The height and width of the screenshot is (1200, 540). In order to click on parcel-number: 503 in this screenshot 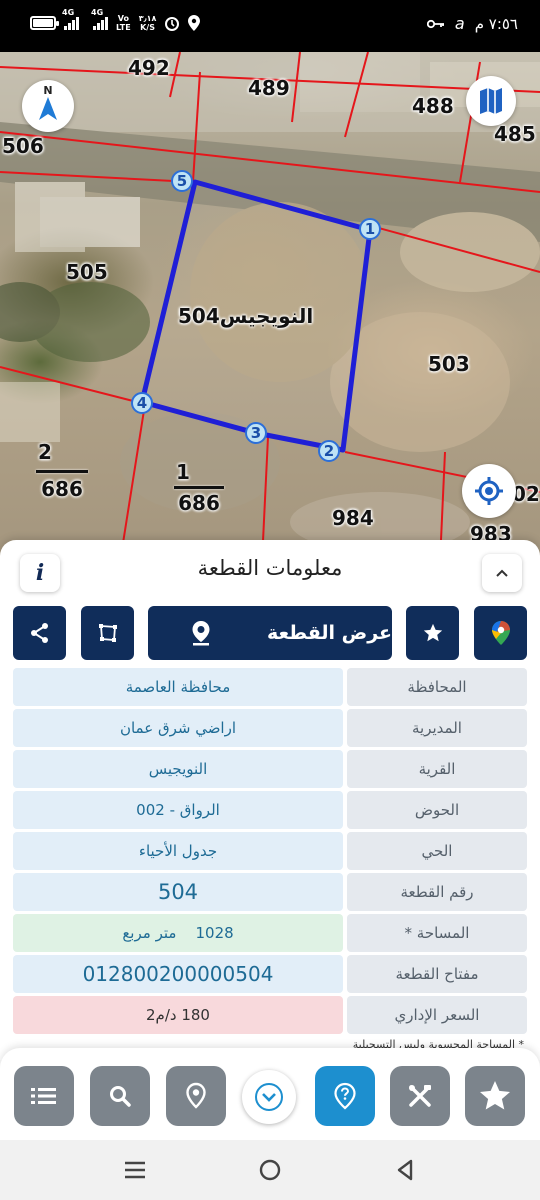, I will do `click(449, 364)`.